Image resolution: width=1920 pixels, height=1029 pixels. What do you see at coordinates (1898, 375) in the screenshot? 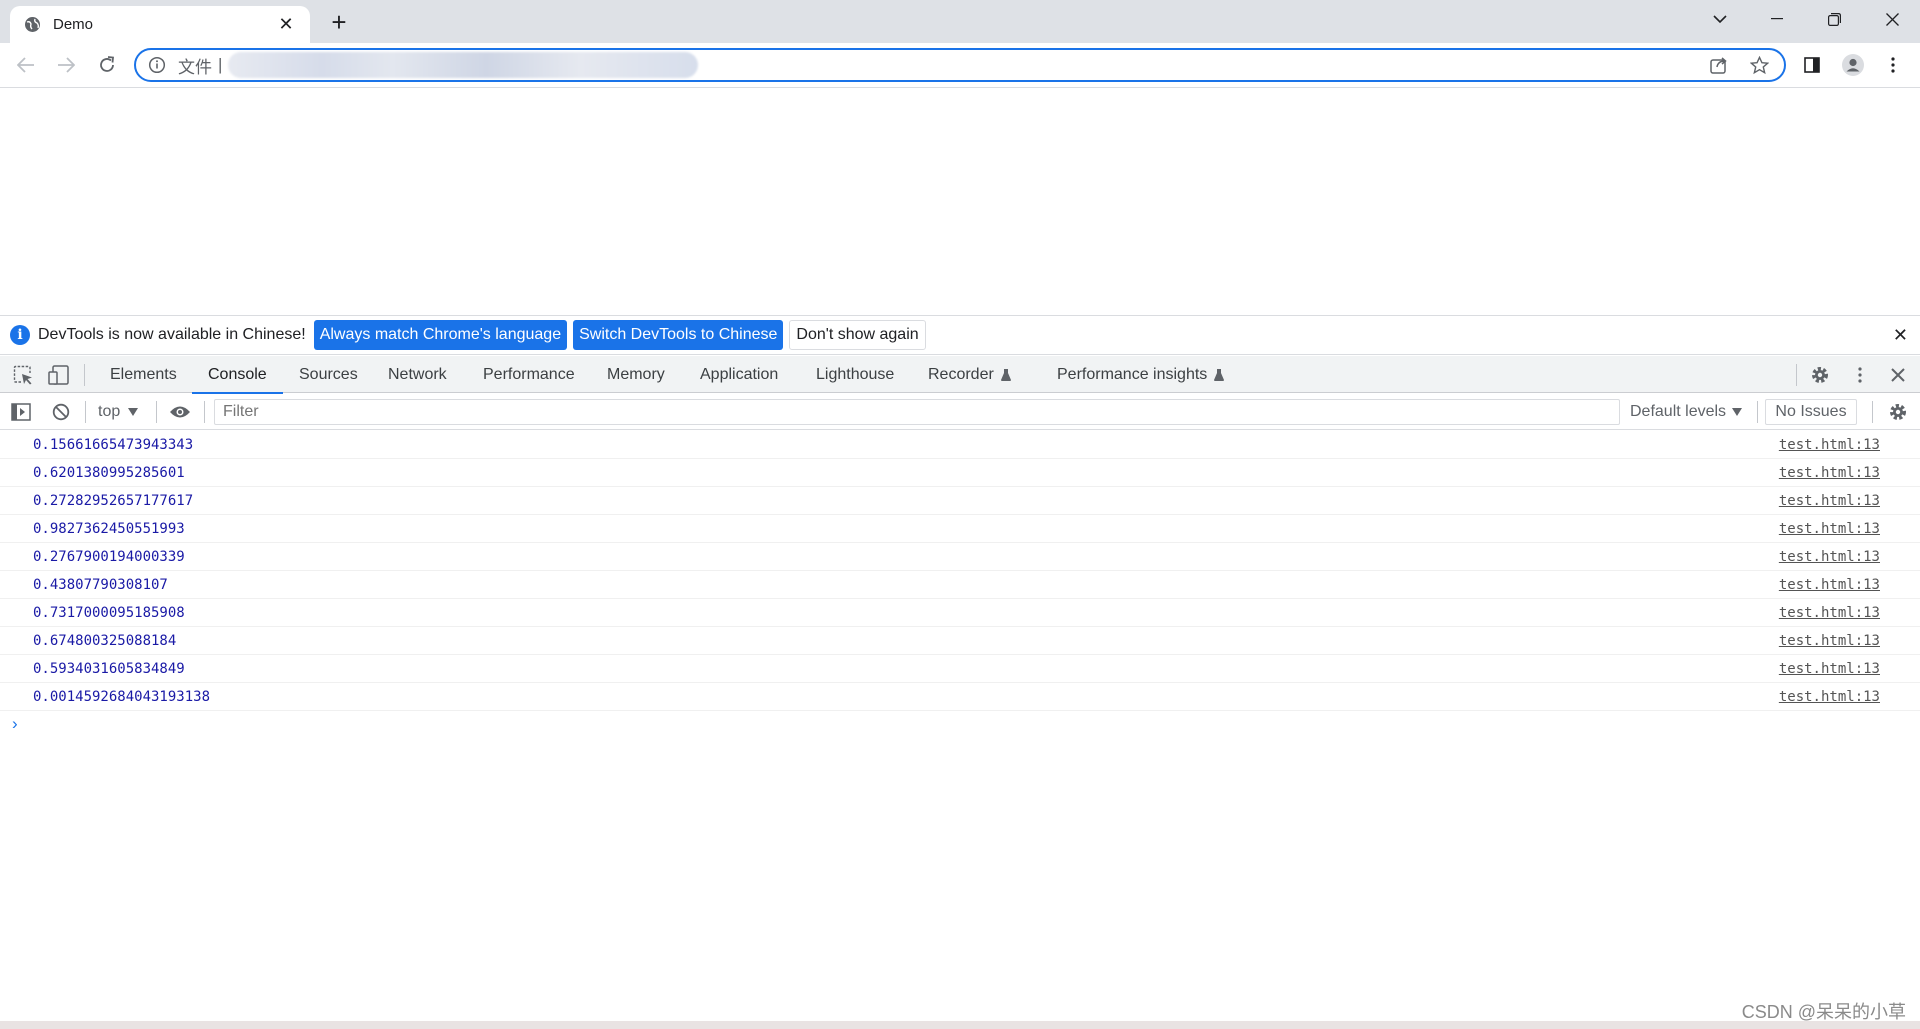
I see `devtools-close-icon` at bounding box center [1898, 375].